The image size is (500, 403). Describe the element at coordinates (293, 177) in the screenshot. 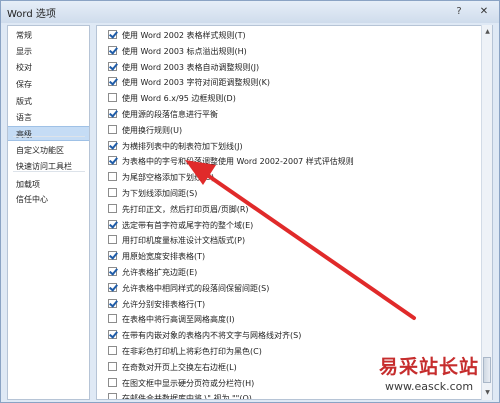

I see `option-row: 为尾部空格添加下划线(U)` at that location.